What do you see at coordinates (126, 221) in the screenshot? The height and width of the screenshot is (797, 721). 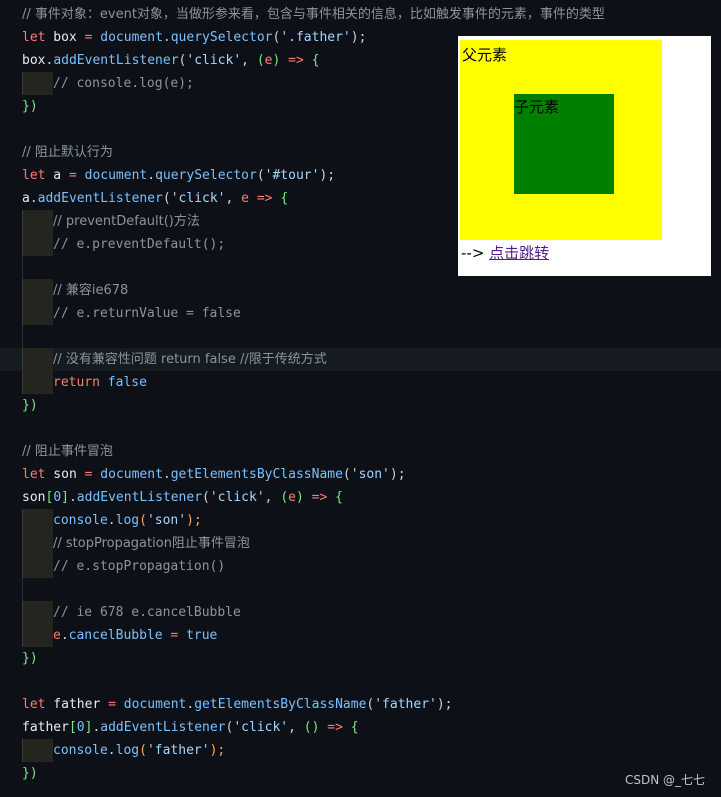 I see `code-comment: // preventDefault()方法` at bounding box center [126, 221].